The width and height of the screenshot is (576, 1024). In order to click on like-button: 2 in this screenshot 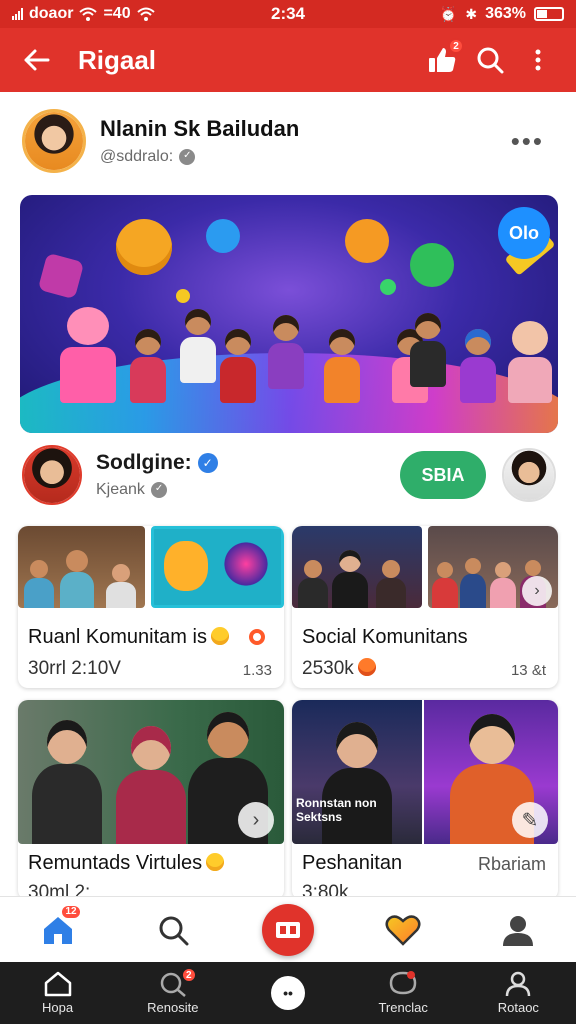, I will do `click(442, 60)`.